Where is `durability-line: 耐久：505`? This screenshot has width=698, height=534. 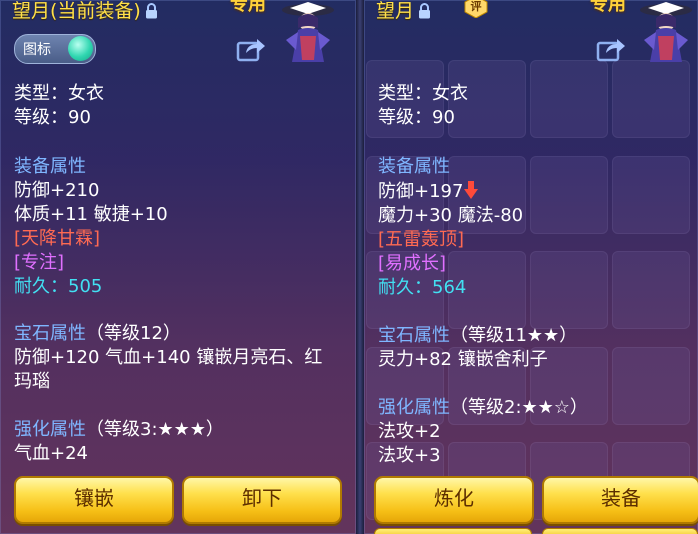 durability-line: 耐久：505 is located at coordinates (58, 287).